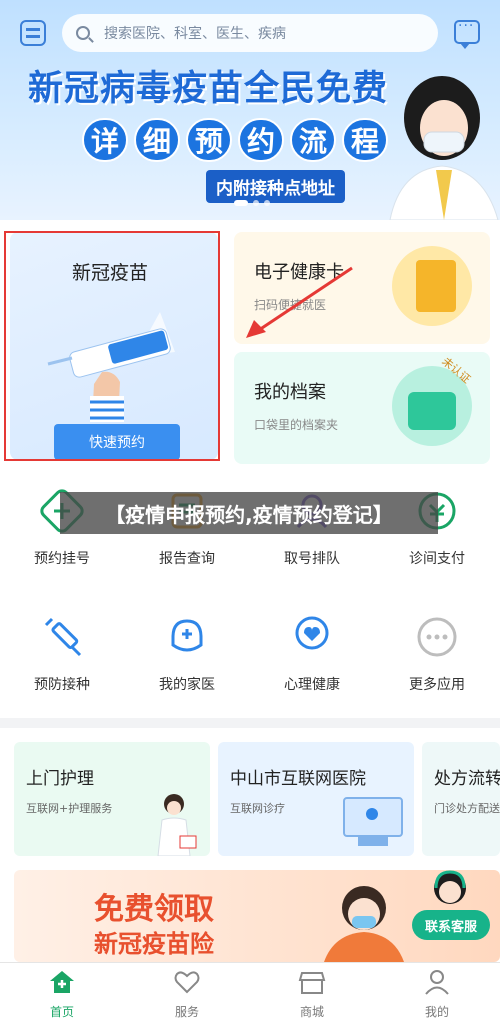  What do you see at coordinates (252, 203) in the screenshot?
I see `carousel-dots` at bounding box center [252, 203].